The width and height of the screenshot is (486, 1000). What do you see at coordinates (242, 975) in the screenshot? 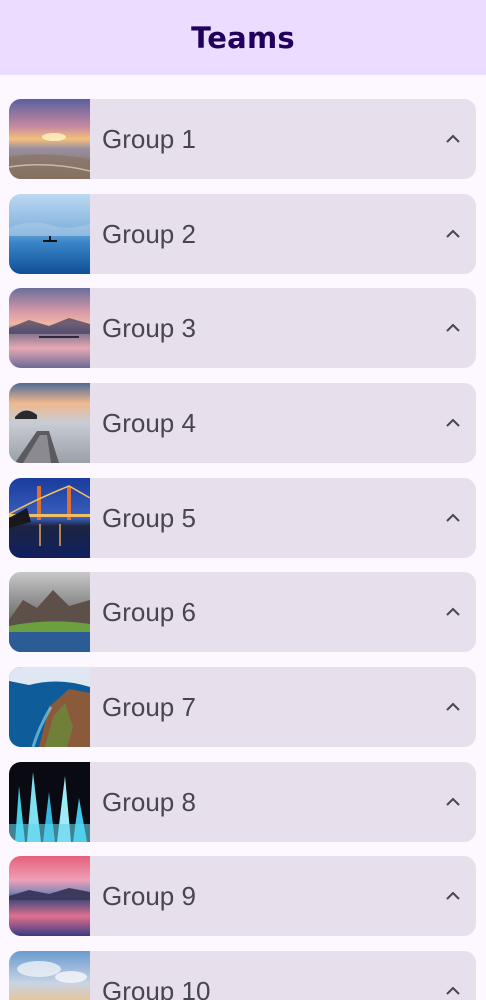
I see `group-card-10: Group 10` at bounding box center [242, 975].